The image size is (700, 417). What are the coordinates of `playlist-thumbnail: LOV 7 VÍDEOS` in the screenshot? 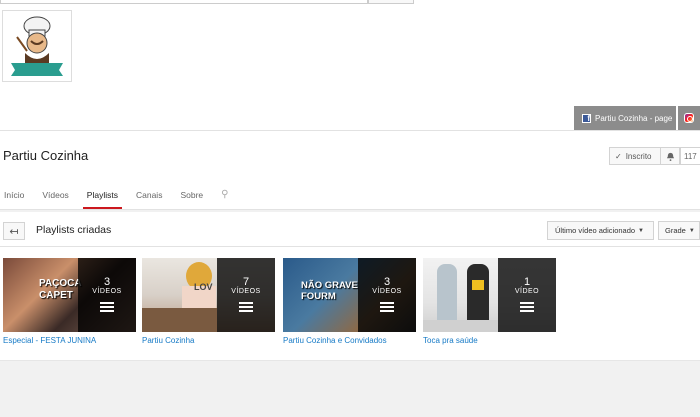 It's located at (208, 295).